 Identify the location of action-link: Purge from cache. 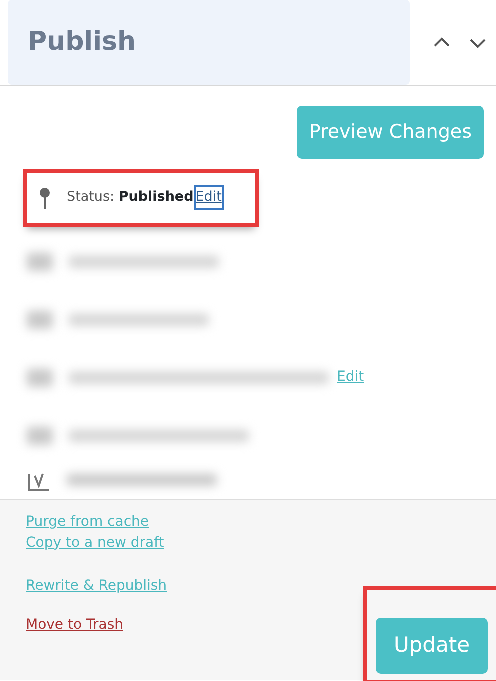
(88, 522).